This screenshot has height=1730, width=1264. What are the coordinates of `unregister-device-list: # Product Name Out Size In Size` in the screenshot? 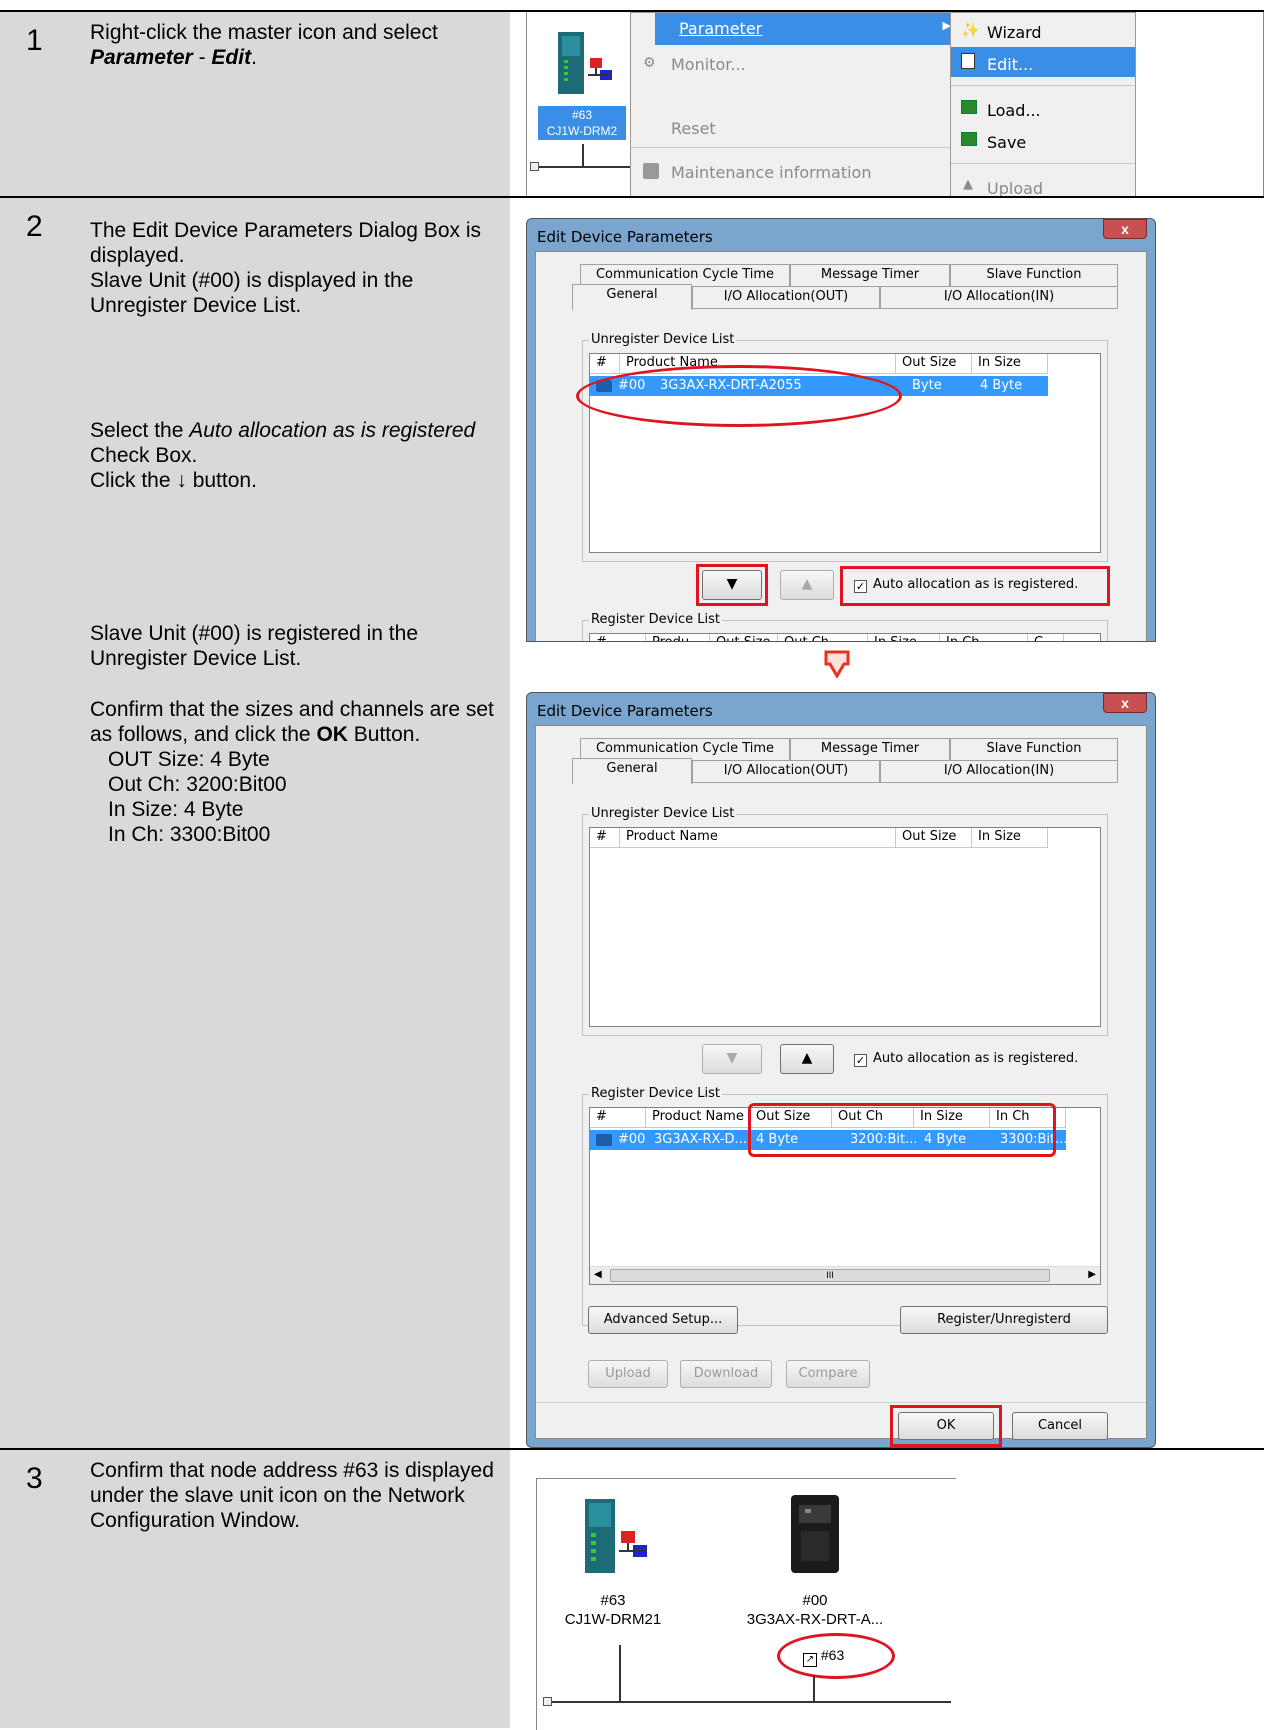 It's located at (845, 927).